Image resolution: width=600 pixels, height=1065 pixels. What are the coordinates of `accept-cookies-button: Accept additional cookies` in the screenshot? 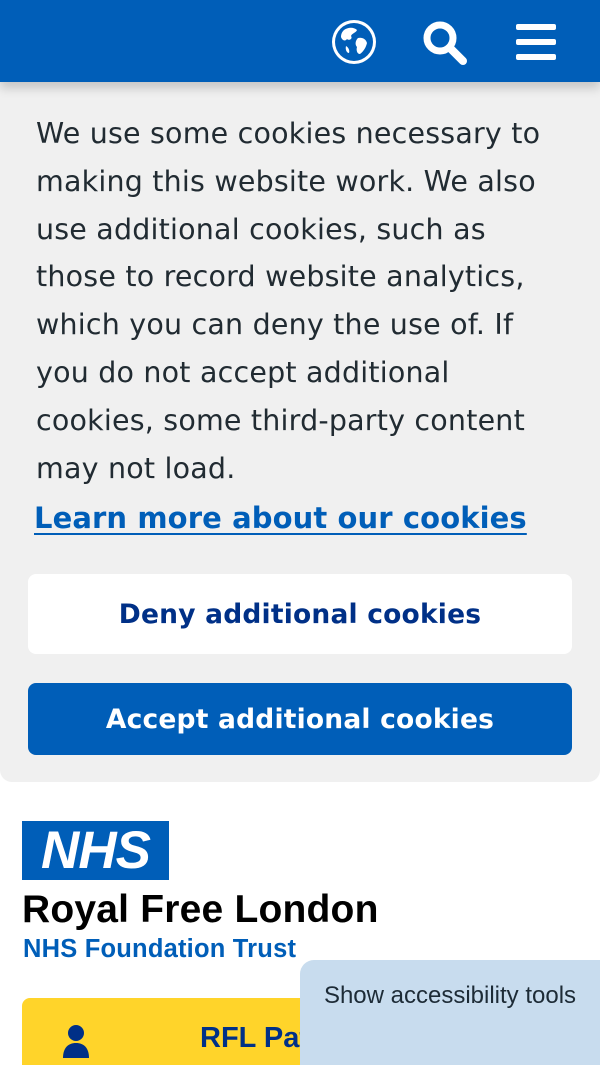 It's located at (300, 719).